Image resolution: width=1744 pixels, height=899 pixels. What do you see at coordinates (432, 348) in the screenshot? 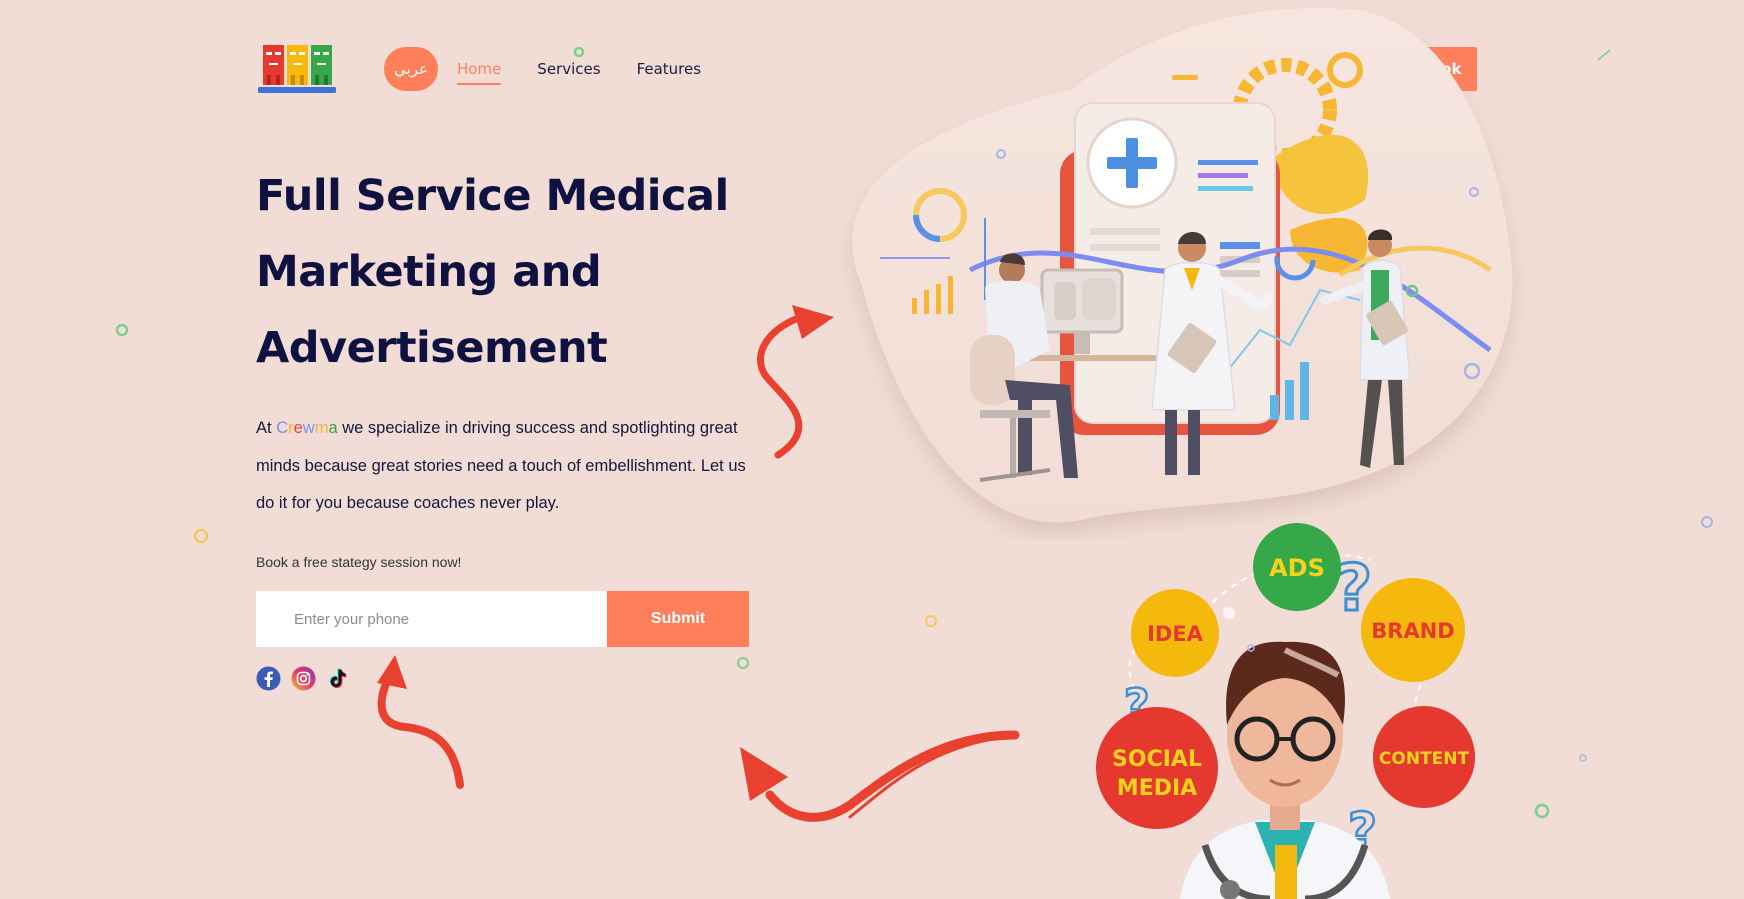
I see `hero-title-line: Advertisement` at bounding box center [432, 348].